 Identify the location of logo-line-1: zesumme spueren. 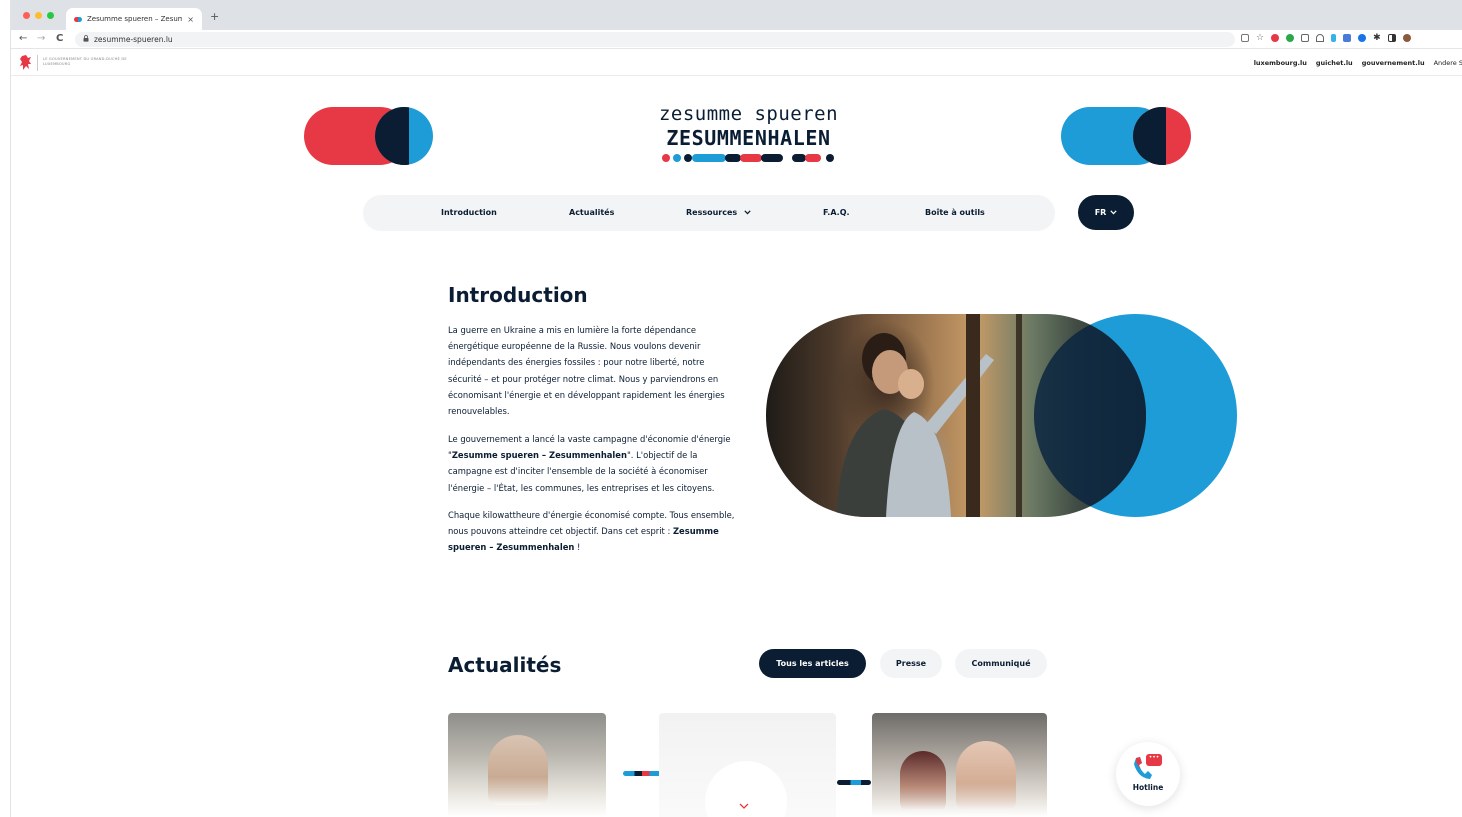
(748, 114).